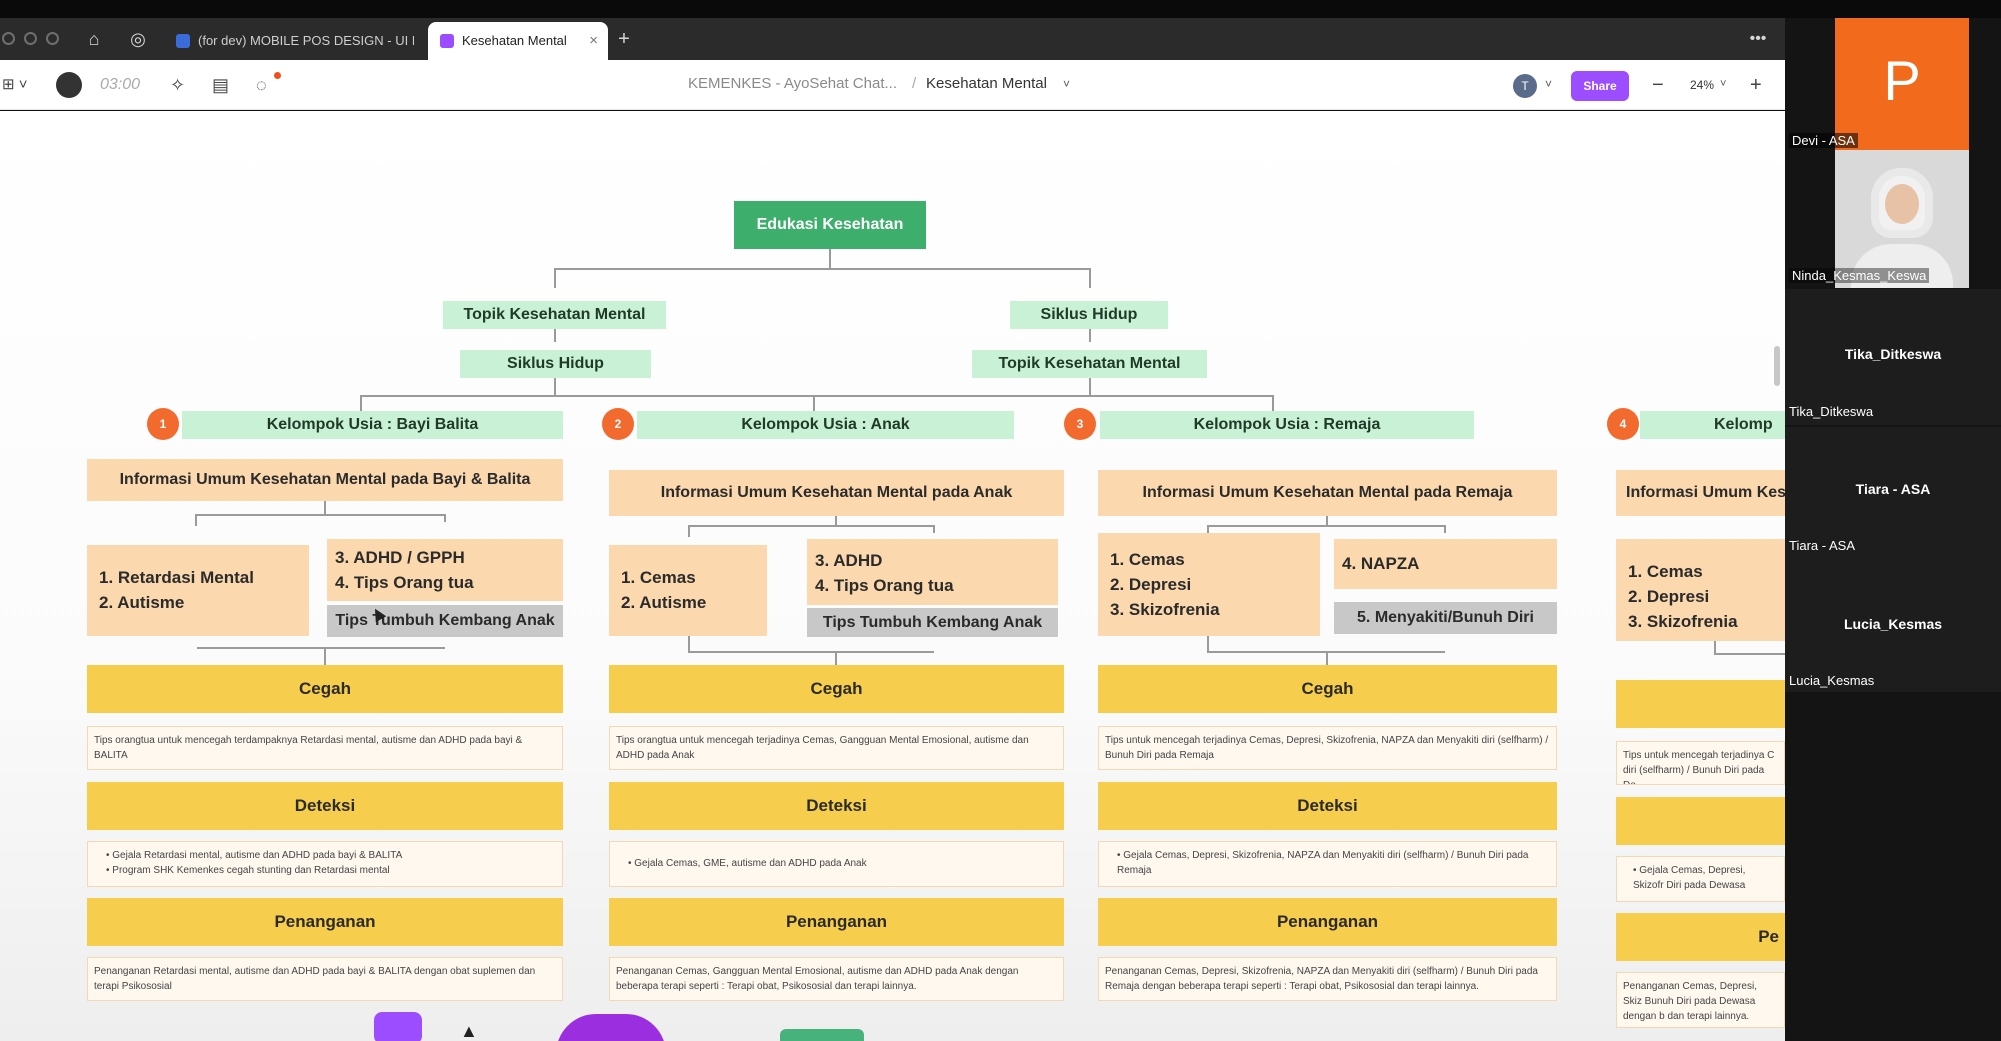  What do you see at coordinates (1902, 84) in the screenshot?
I see `participant-avatar: P` at bounding box center [1902, 84].